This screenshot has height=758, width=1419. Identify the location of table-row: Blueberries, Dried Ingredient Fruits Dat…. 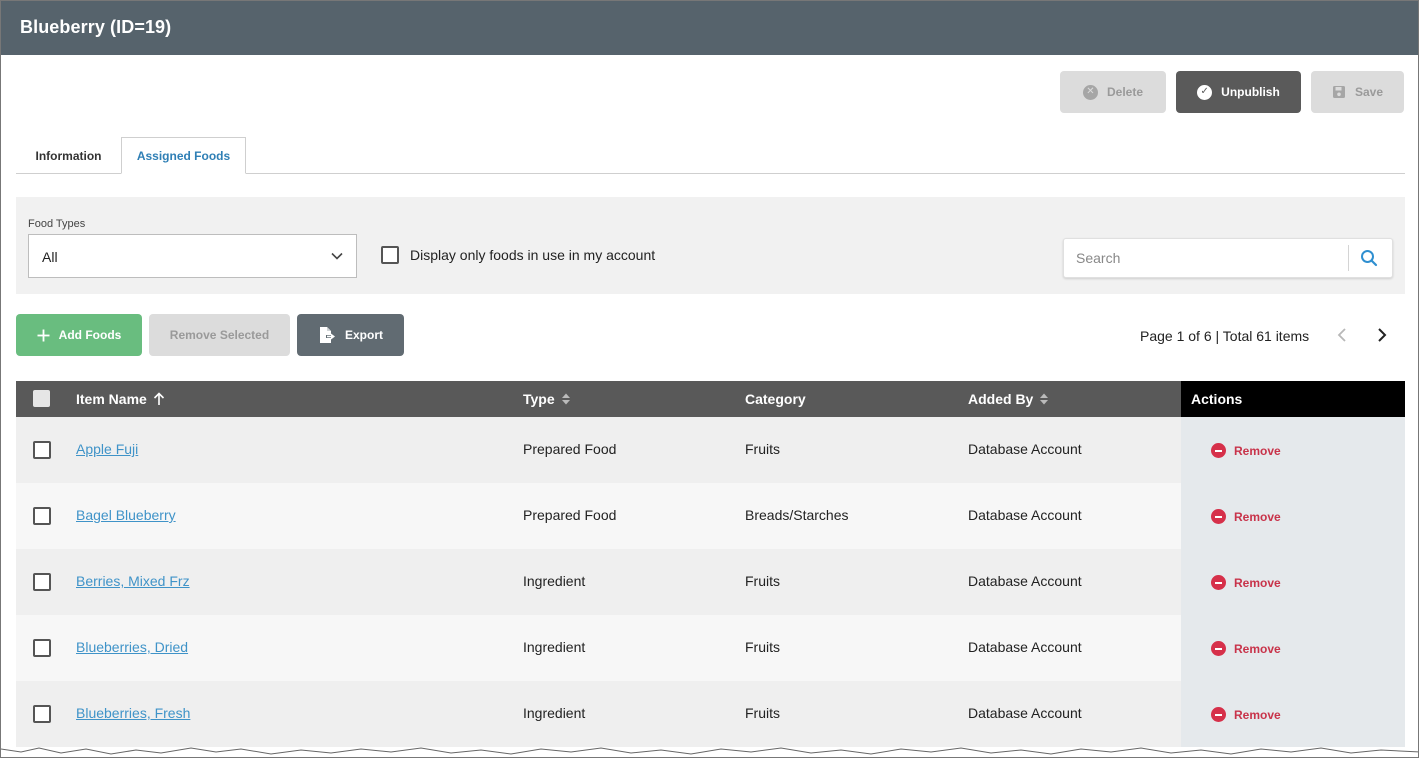
(710, 648).